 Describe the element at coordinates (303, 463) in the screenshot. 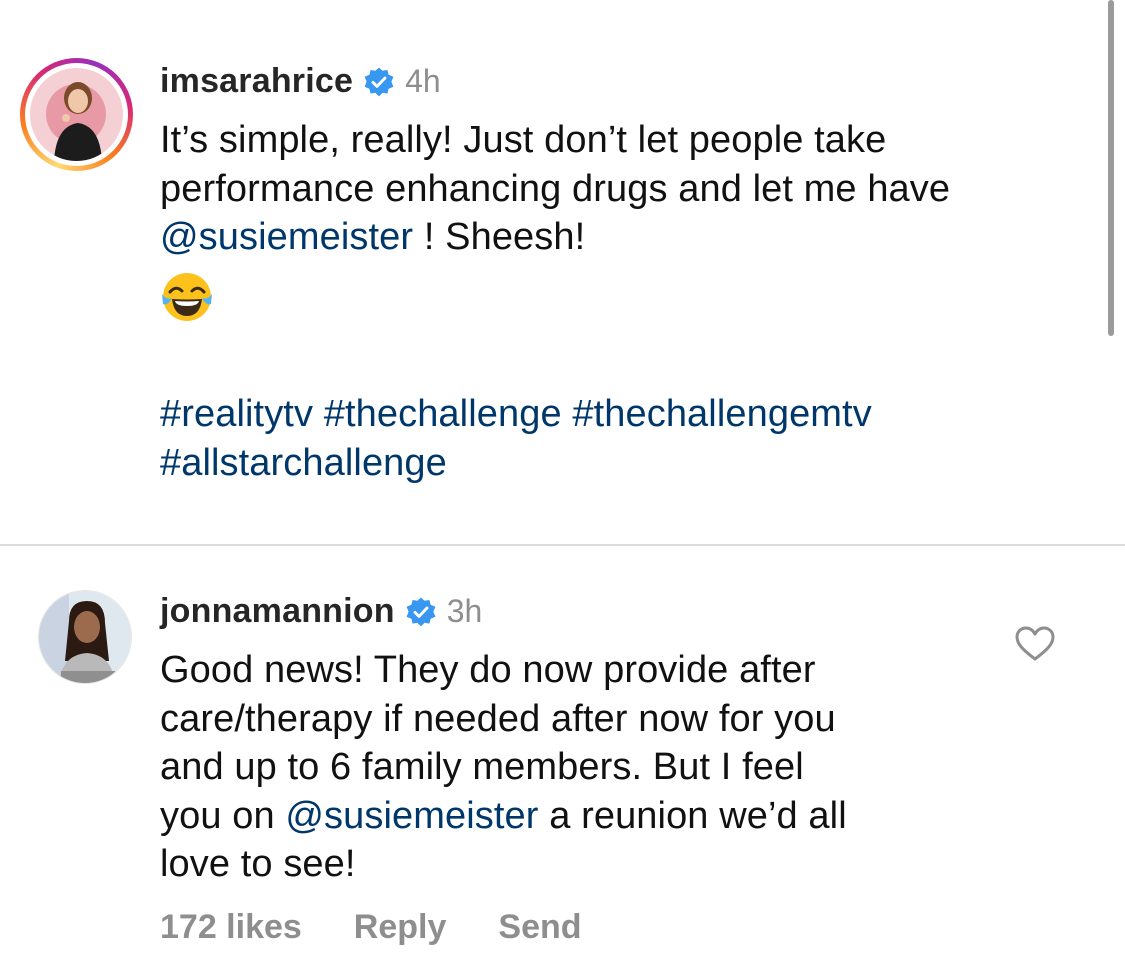

I see `hashtag-link: #allstarchallenge` at that location.